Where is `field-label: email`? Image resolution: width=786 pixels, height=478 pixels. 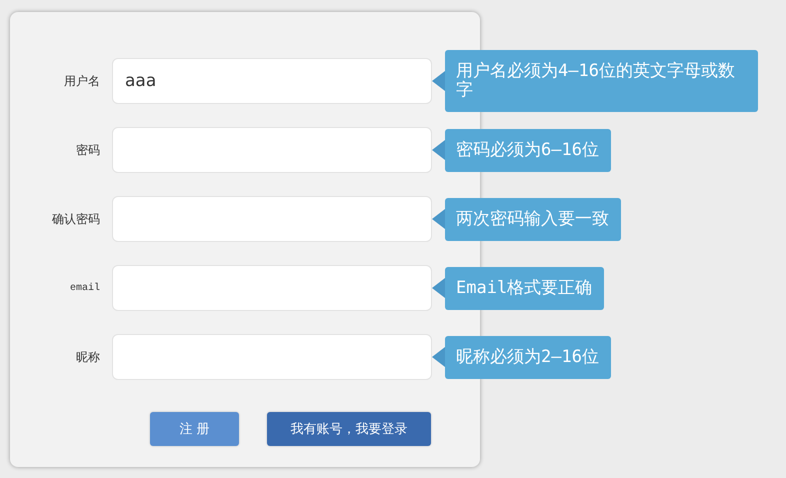 field-label: email is located at coordinates (84, 288).